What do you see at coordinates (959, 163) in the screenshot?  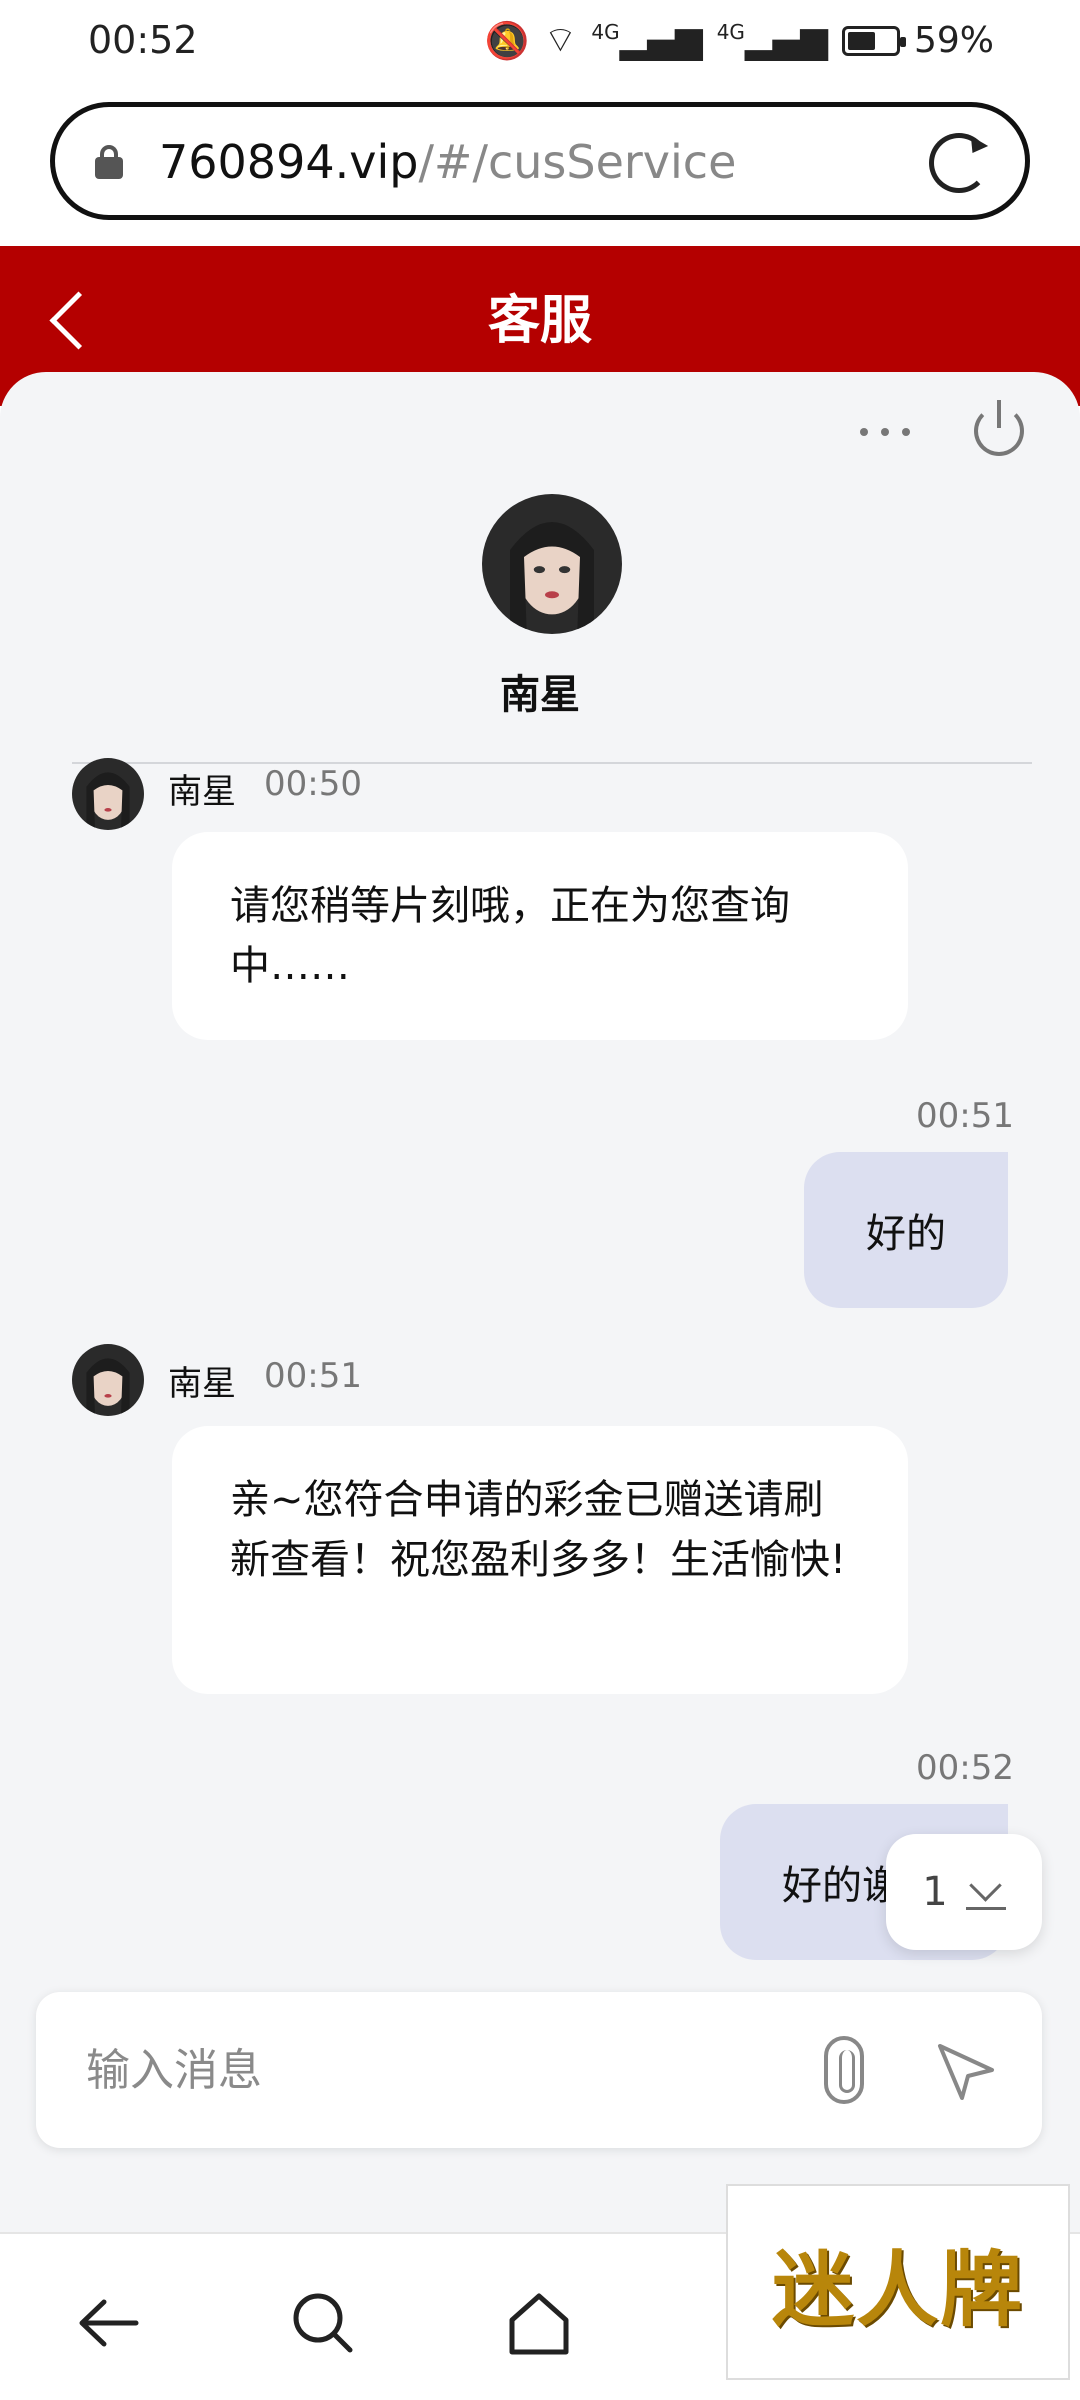 I see `reload-icon` at bounding box center [959, 163].